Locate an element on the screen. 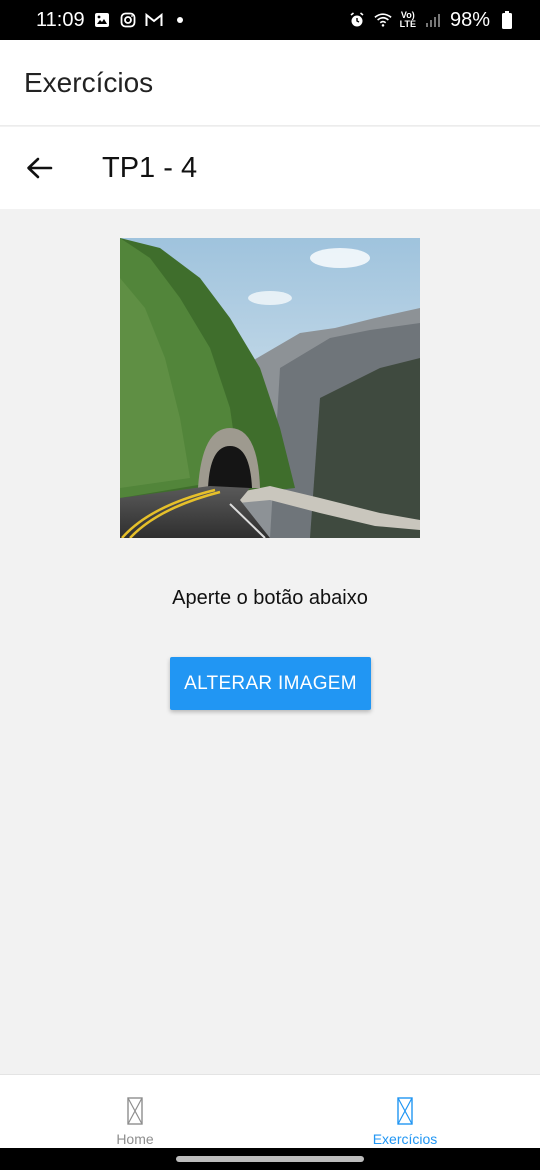  screen-title: TP1 - 4 is located at coordinates (150, 167).